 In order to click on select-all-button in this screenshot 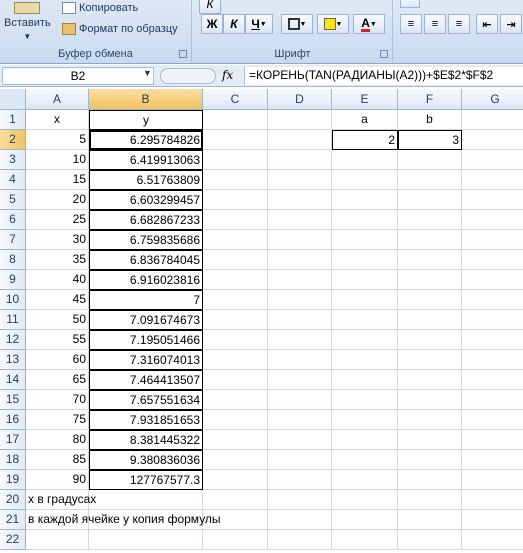, I will do `click(13, 99)`.